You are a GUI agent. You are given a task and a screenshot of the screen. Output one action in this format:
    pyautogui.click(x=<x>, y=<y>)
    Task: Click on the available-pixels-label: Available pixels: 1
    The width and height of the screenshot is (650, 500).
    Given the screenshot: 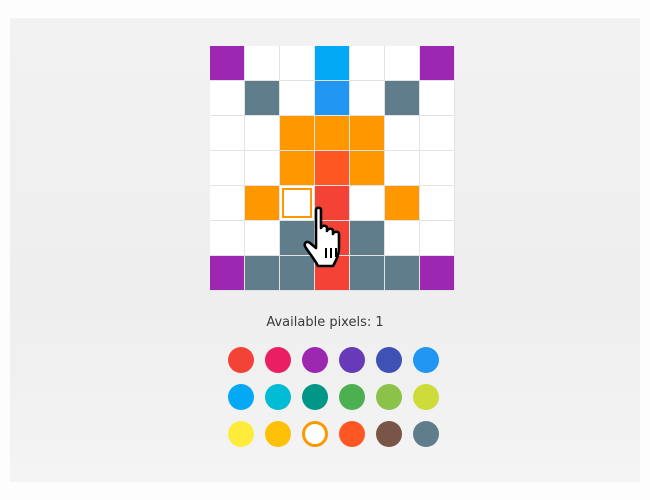 What is the action you would take?
    pyautogui.click(x=325, y=322)
    